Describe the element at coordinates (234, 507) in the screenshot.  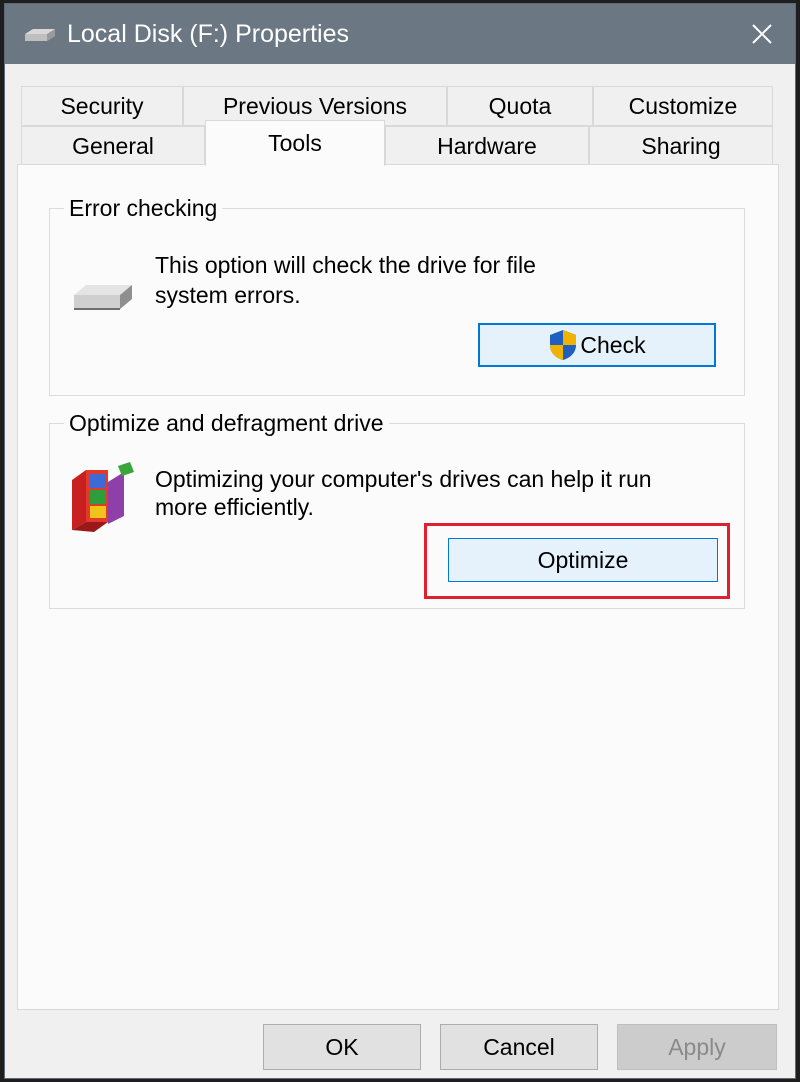
I see `optimize-description-line2: more efficiently.` at that location.